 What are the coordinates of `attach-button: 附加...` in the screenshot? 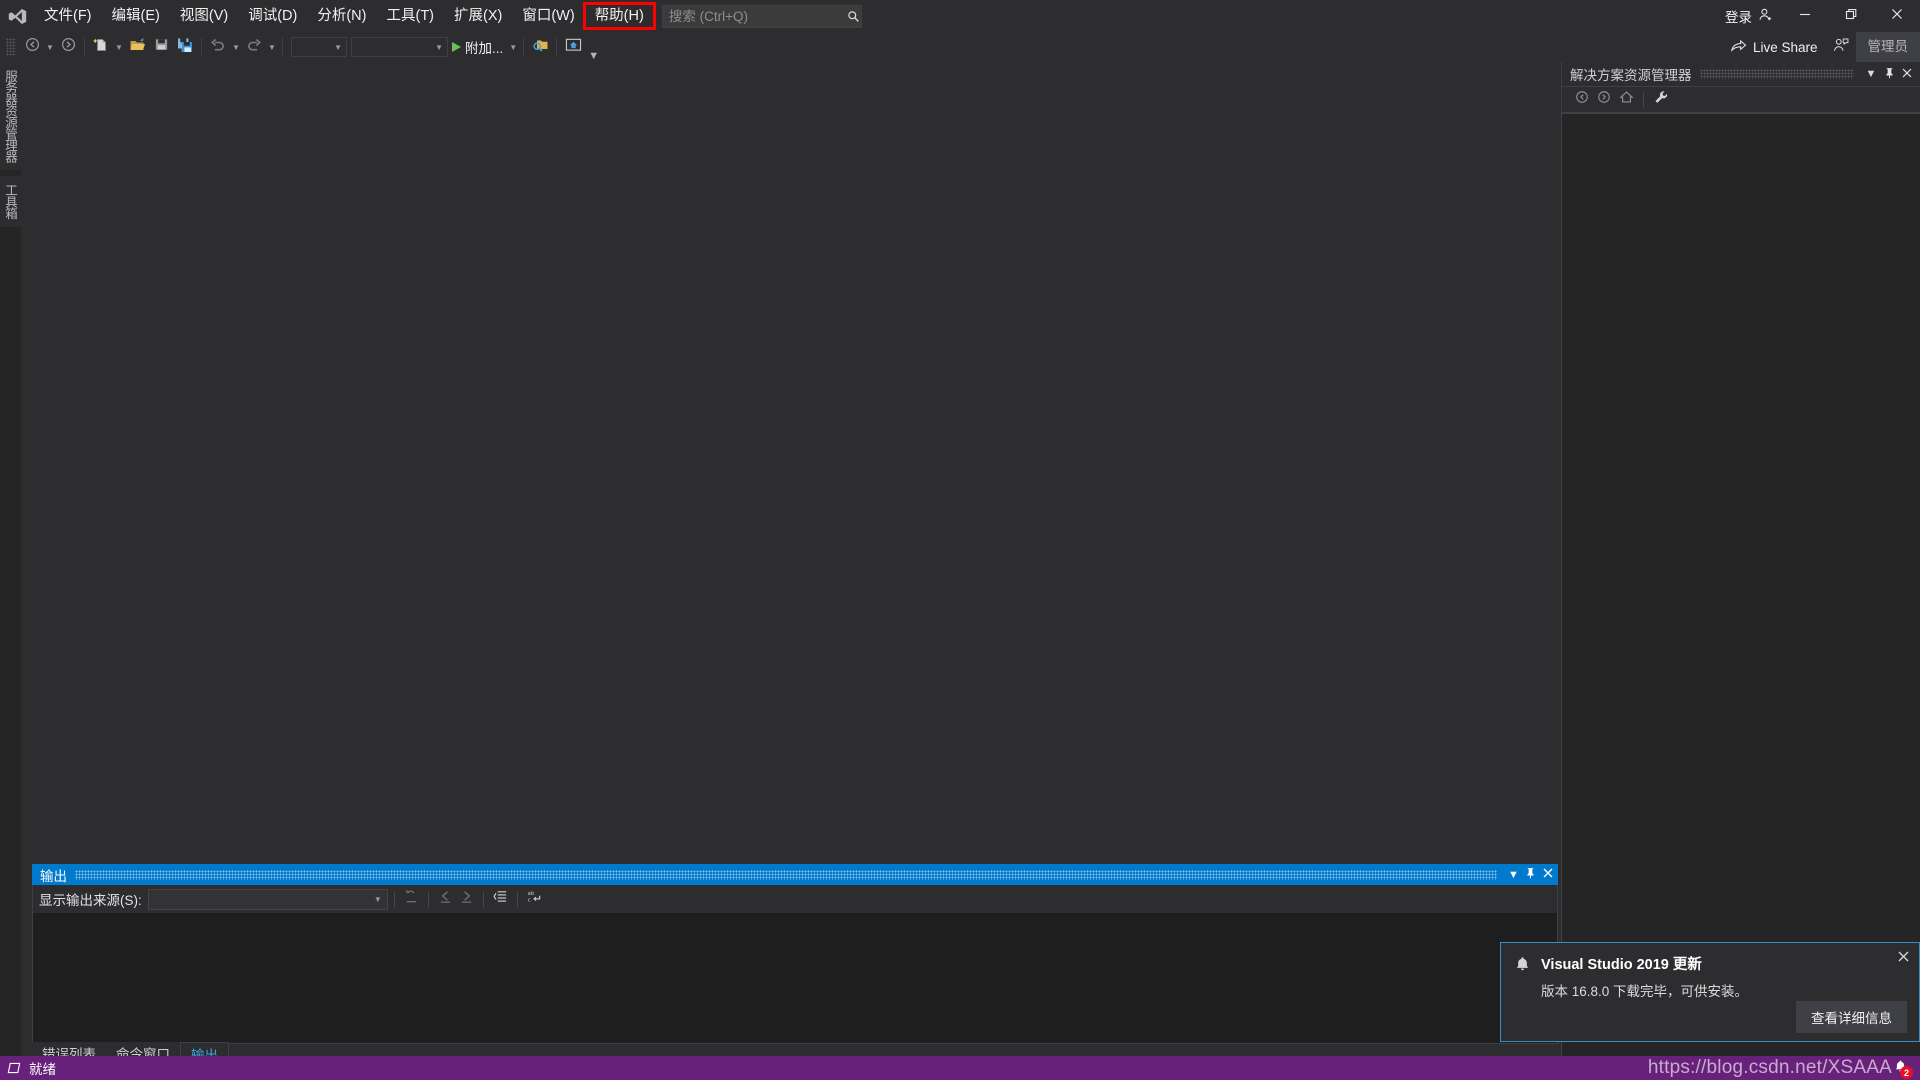 It's located at (477, 47).